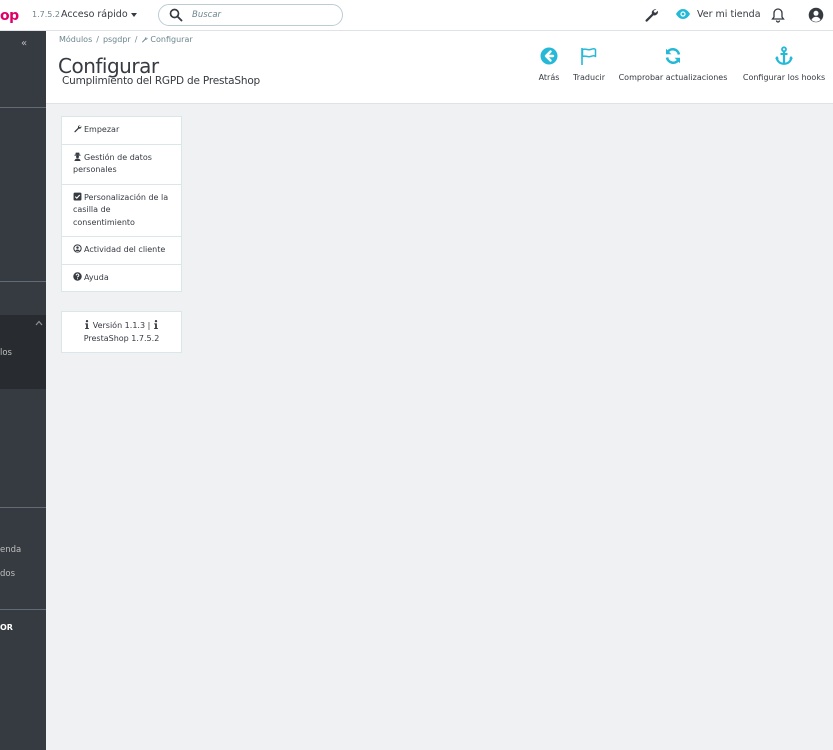 The height and width of the screenshot is (750, 833). Describe the element at coordinates (121, 332) in the screenshot. I see `version-info: Versión 1.1.3 | PrestaShop 1.7.5.2` at that location.